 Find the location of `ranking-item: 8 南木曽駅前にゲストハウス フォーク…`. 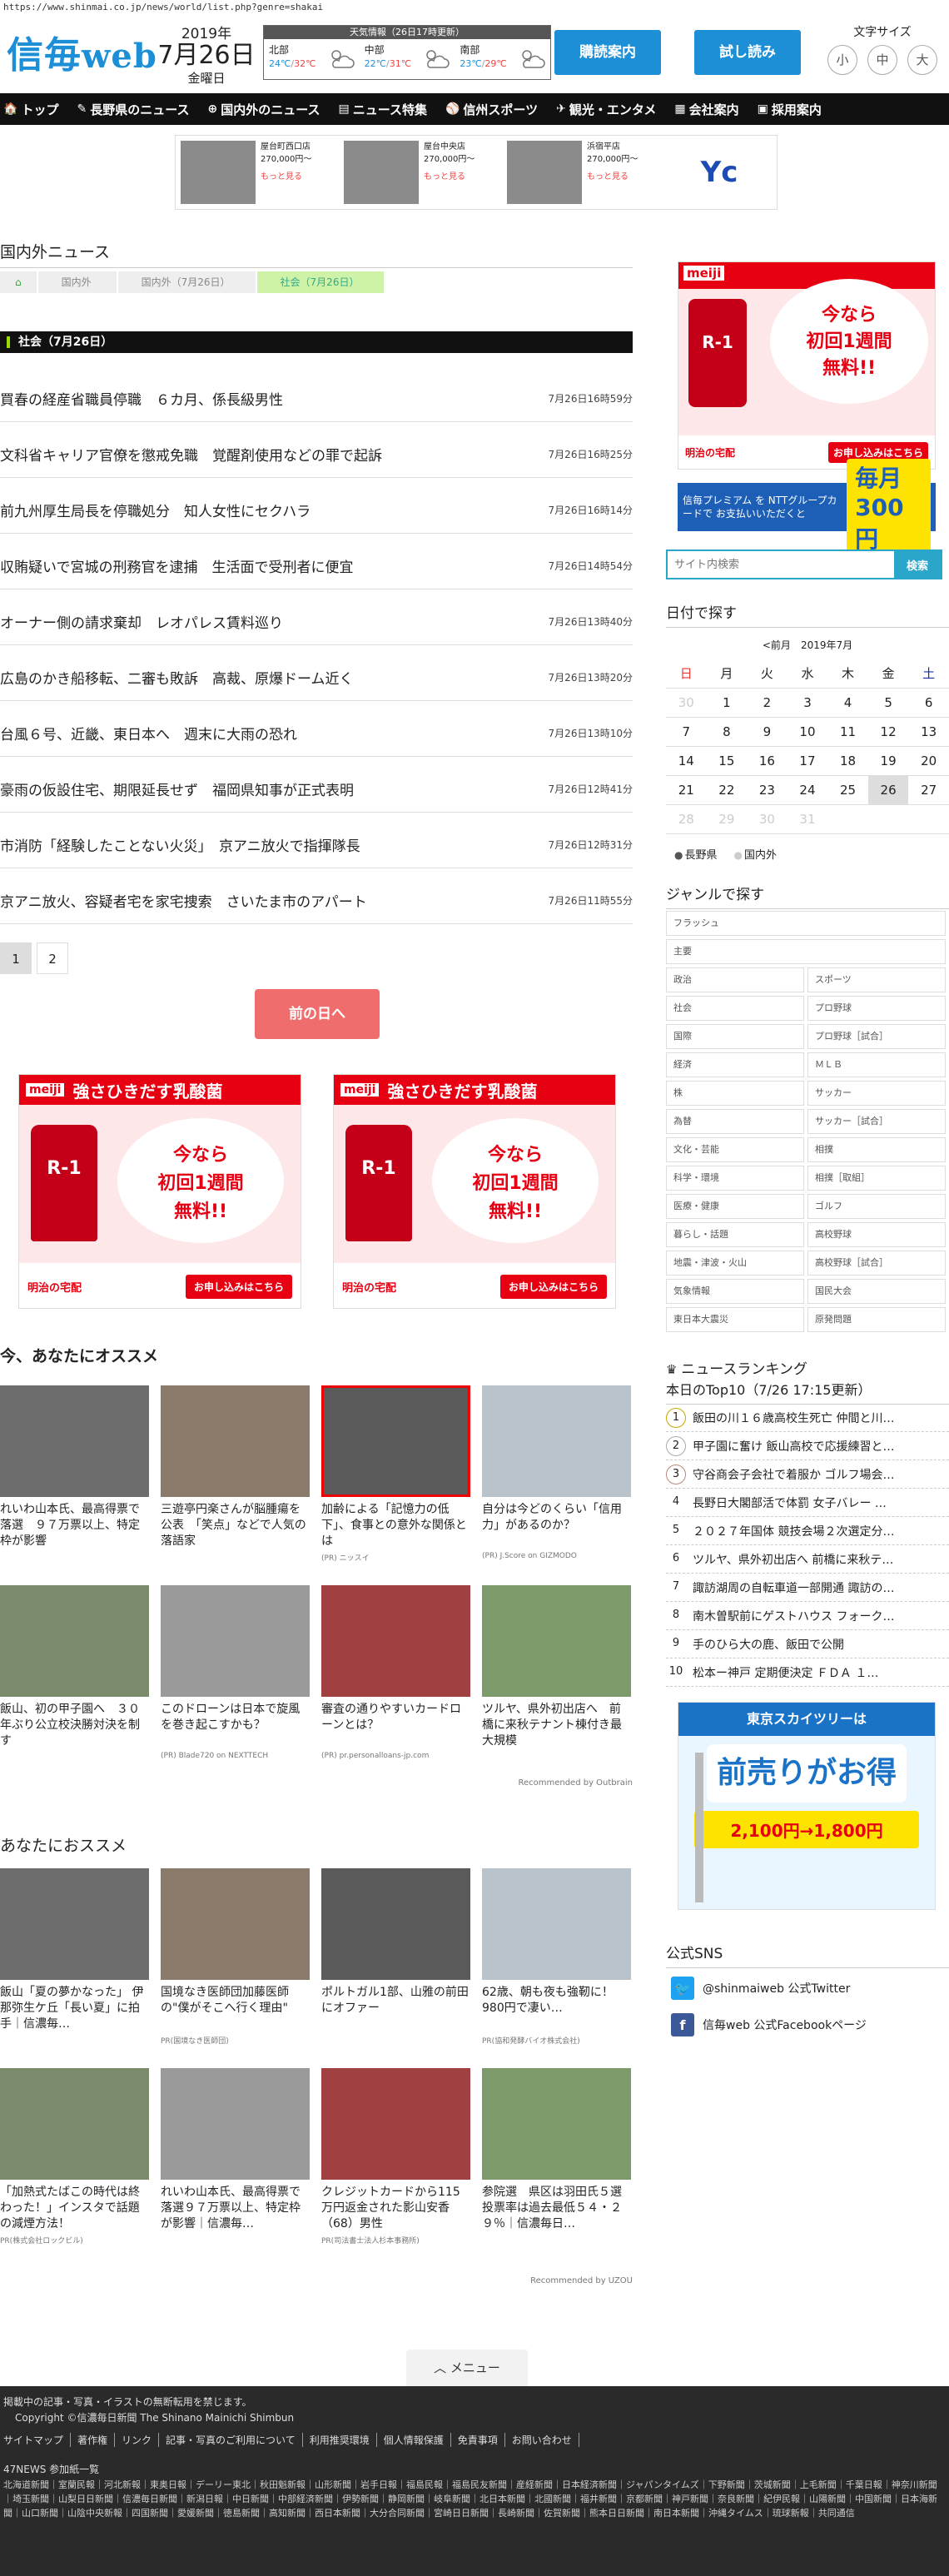

ranking-item: 8 南木曽駅前にゲストハウス フォーク… is located at coordinates (808, 1616).